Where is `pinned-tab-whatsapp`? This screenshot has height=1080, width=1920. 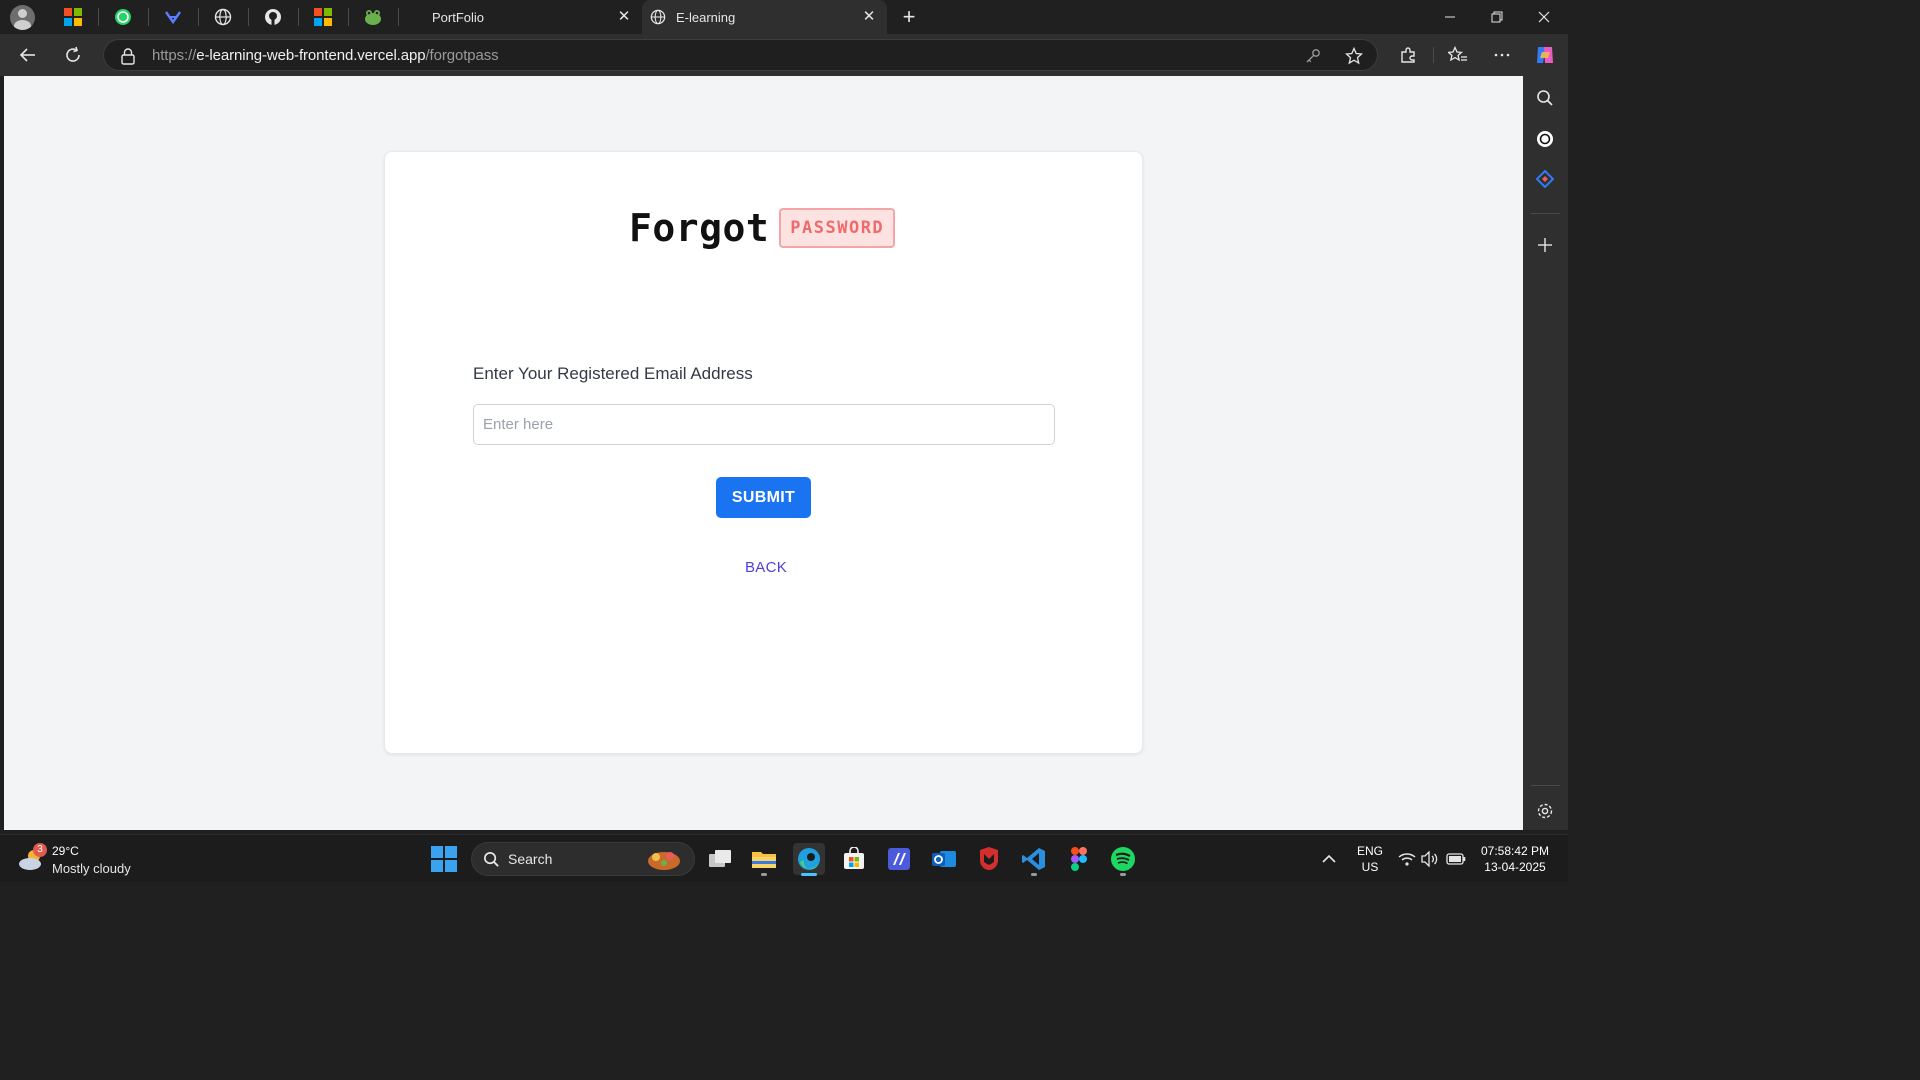 pinned-tab-whatsapp is located at coordinates (123, 17).